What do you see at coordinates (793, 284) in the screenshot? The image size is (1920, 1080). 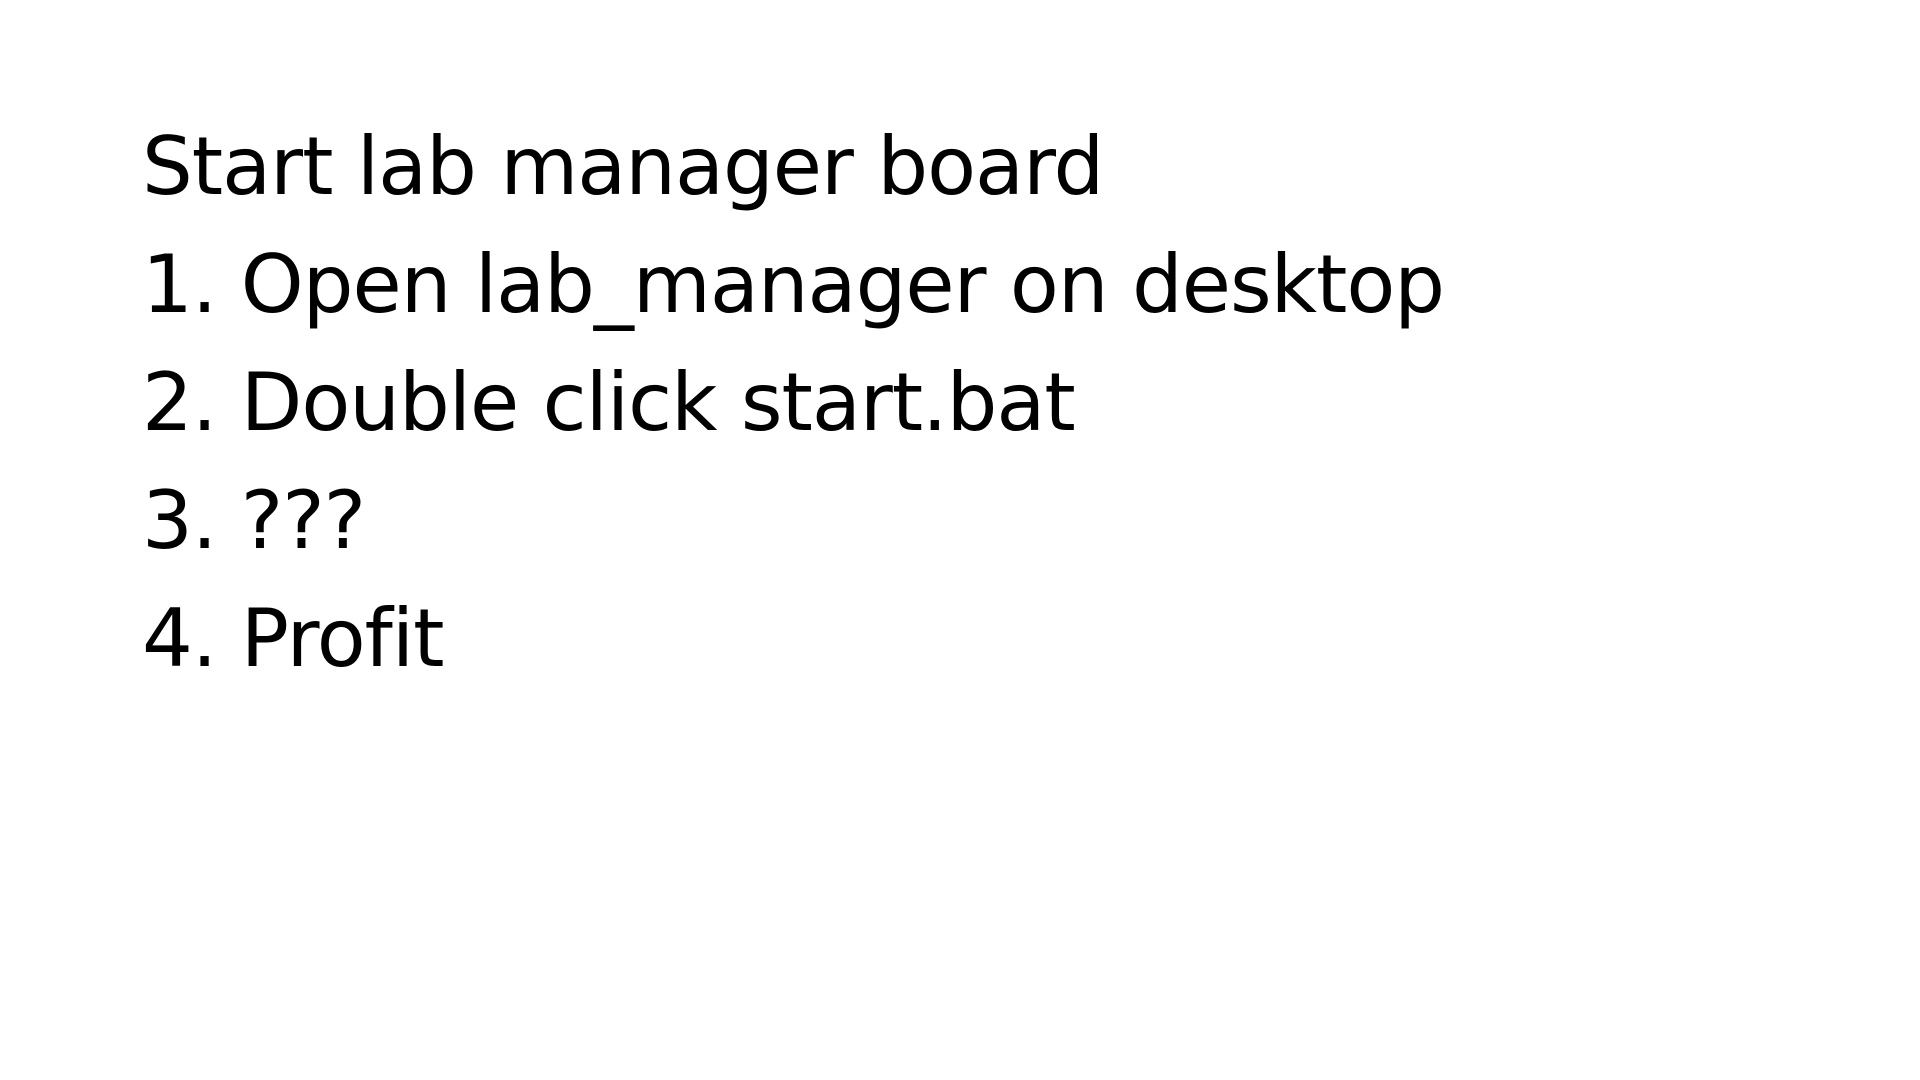 I see `step-1: 1. Open lab_manager on desktop` at bounding box center [793, 284].